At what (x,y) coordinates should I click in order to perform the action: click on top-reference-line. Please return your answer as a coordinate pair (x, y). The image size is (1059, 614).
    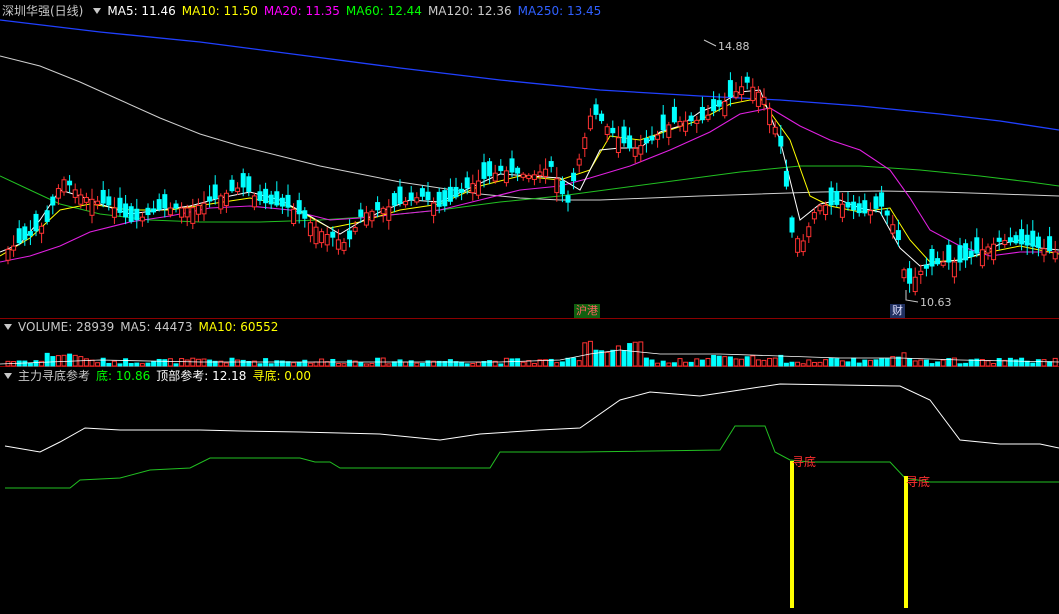
    Looking at the image, I should click on (531, 418).